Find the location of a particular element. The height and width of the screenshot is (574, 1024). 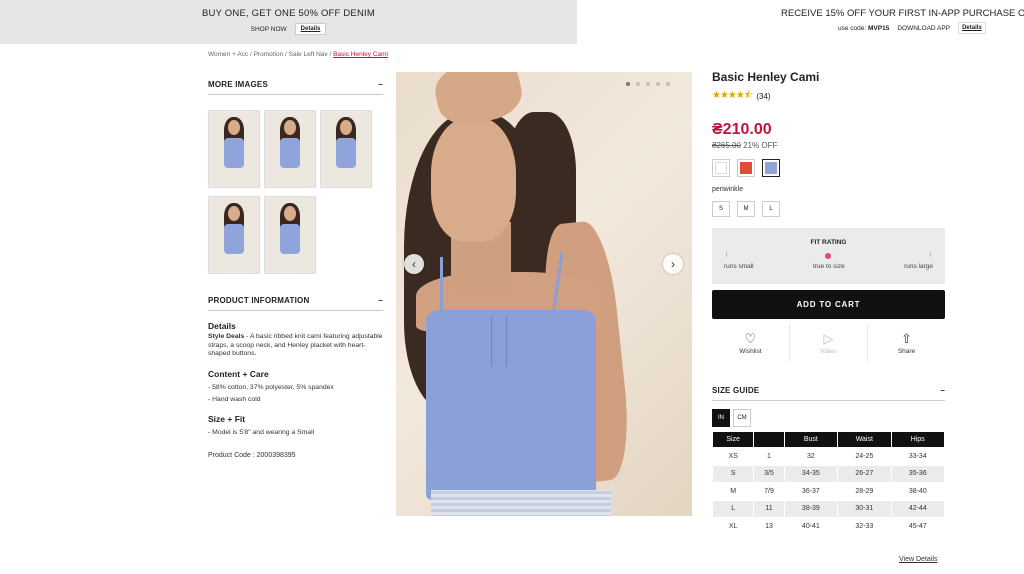

details-heading: Details is located at coordinates (222, 326).